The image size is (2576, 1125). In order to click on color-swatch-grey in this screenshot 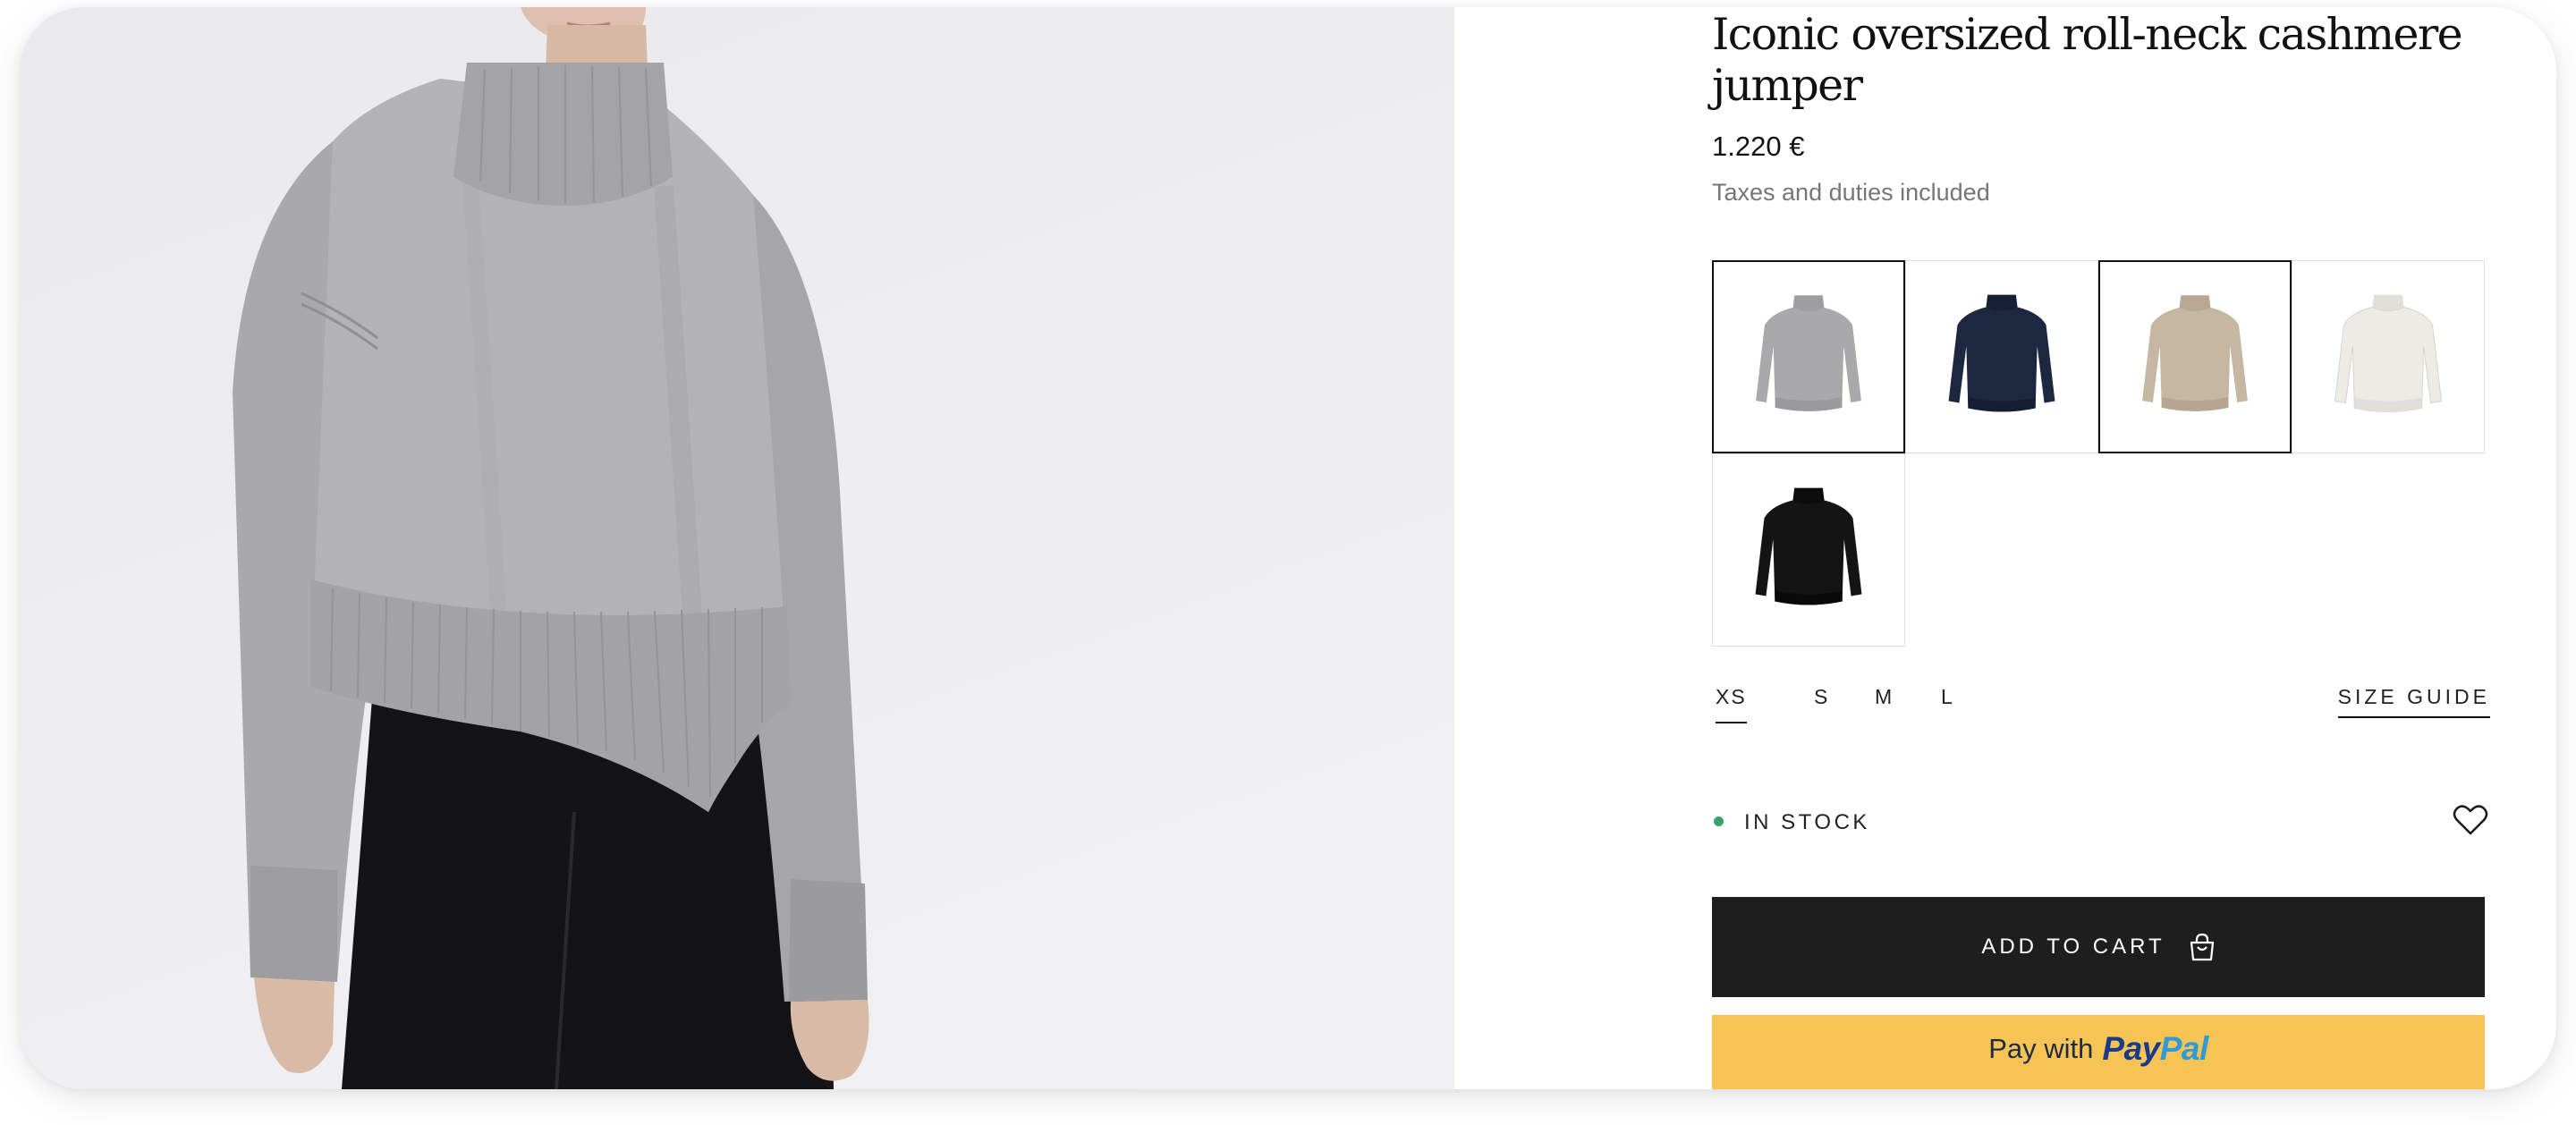, I will do `click(1808, 356)`.